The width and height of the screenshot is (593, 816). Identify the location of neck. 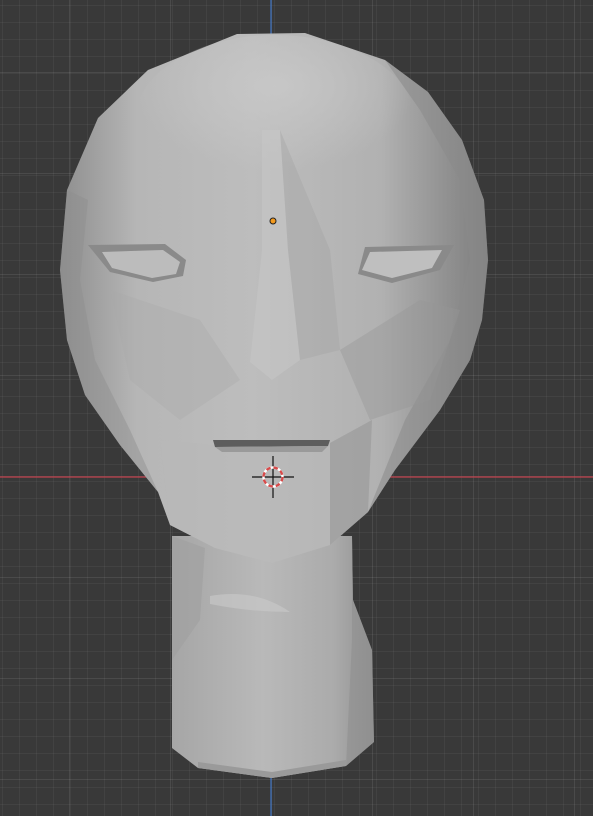
(273, 657).